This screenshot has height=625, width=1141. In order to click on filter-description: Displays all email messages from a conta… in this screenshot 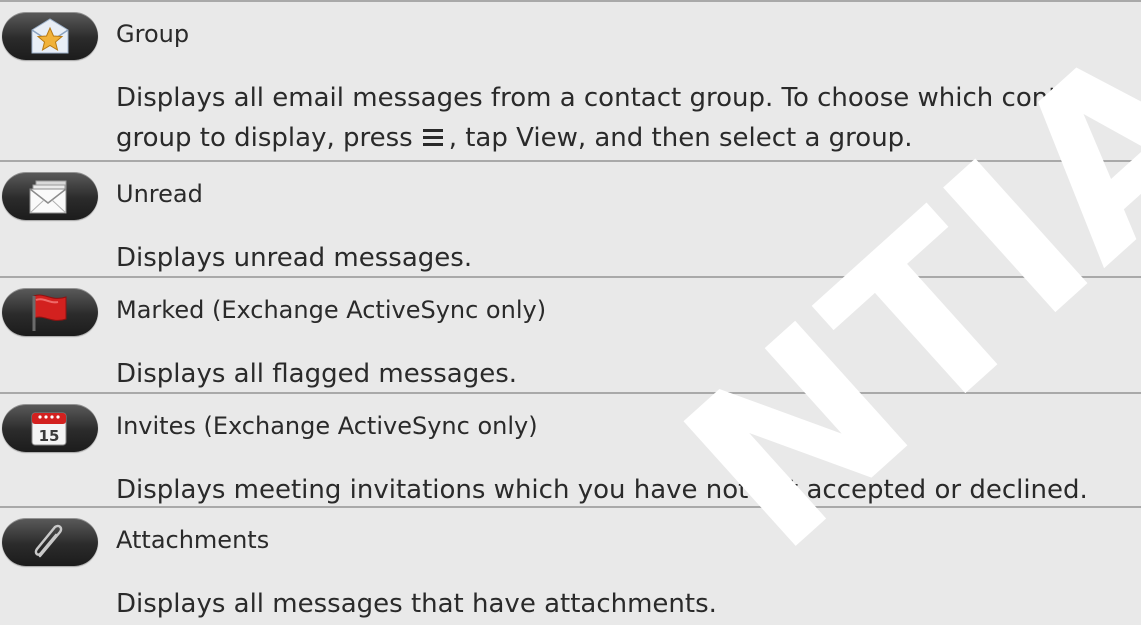, I will do `click(621, 118)`.